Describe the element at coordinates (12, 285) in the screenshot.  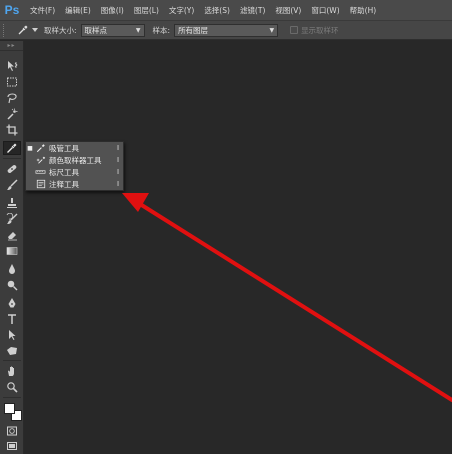
I see `dodge-tool-icon` at that location.